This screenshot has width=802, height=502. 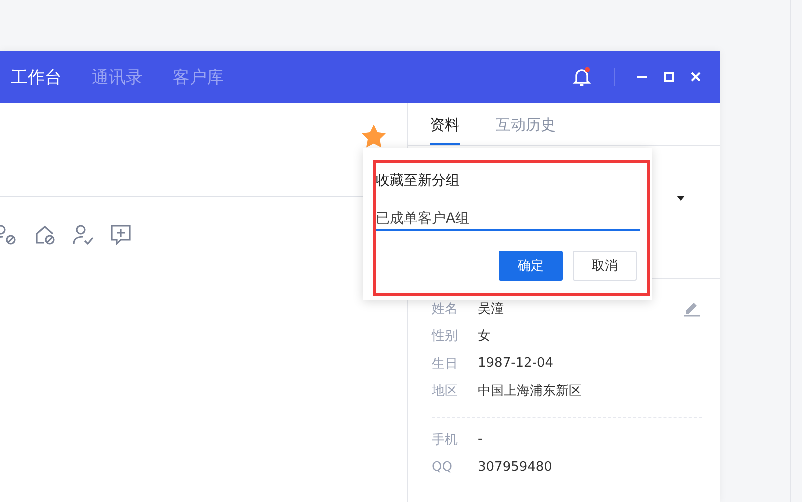 I want to click on field-value: 女, so click(x=484, y=337).